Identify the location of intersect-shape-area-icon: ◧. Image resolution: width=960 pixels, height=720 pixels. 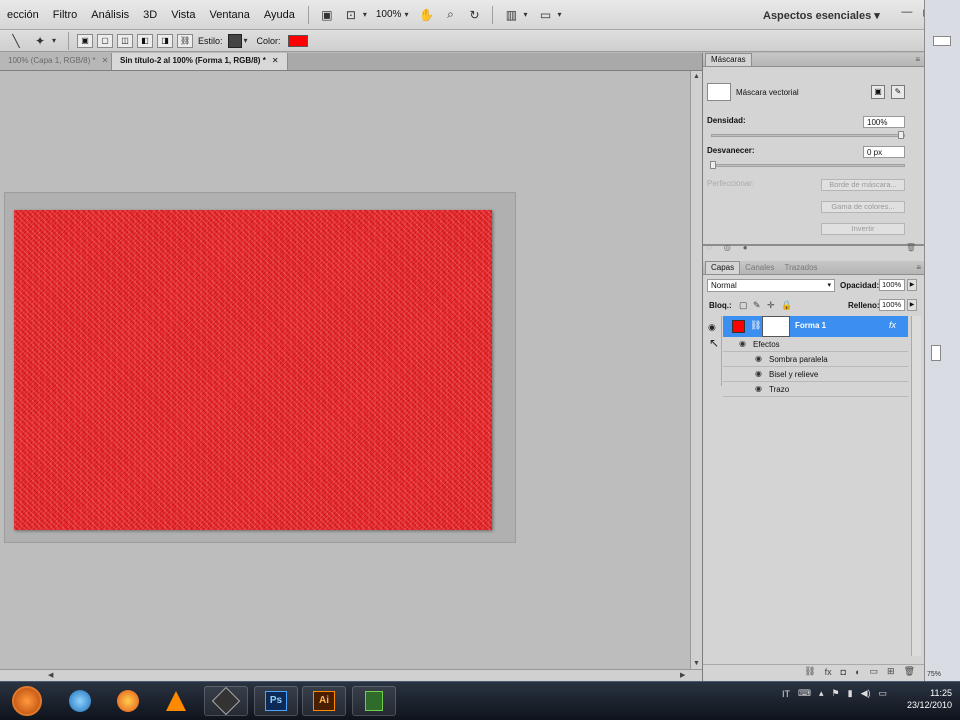
(145, 40).